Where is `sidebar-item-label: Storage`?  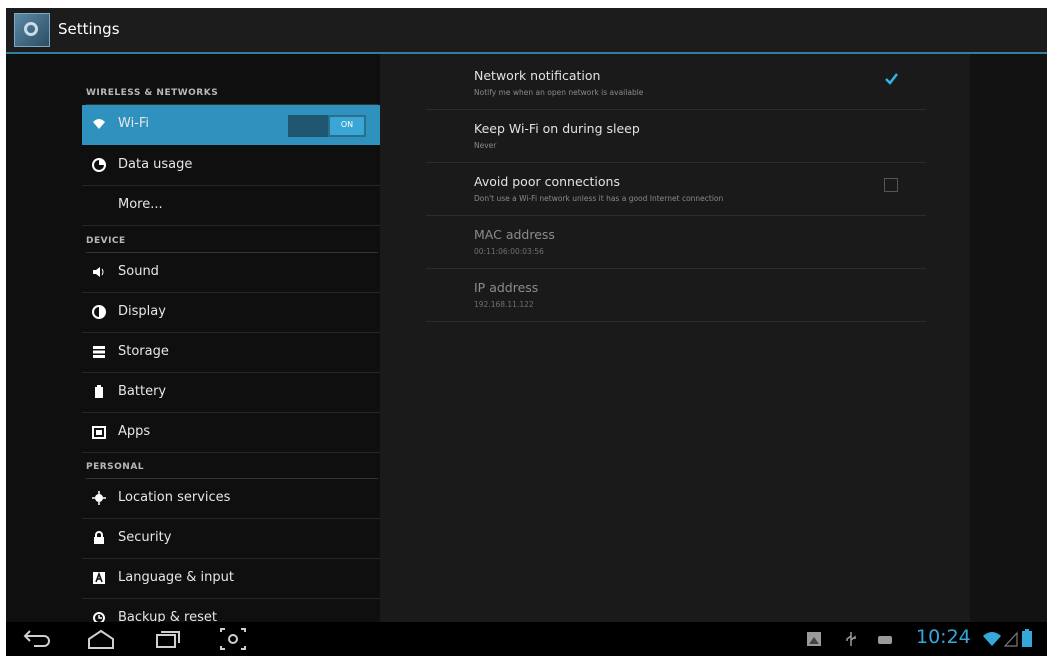 sidebar-item-label: Storage is located at coordinates (143, 351).